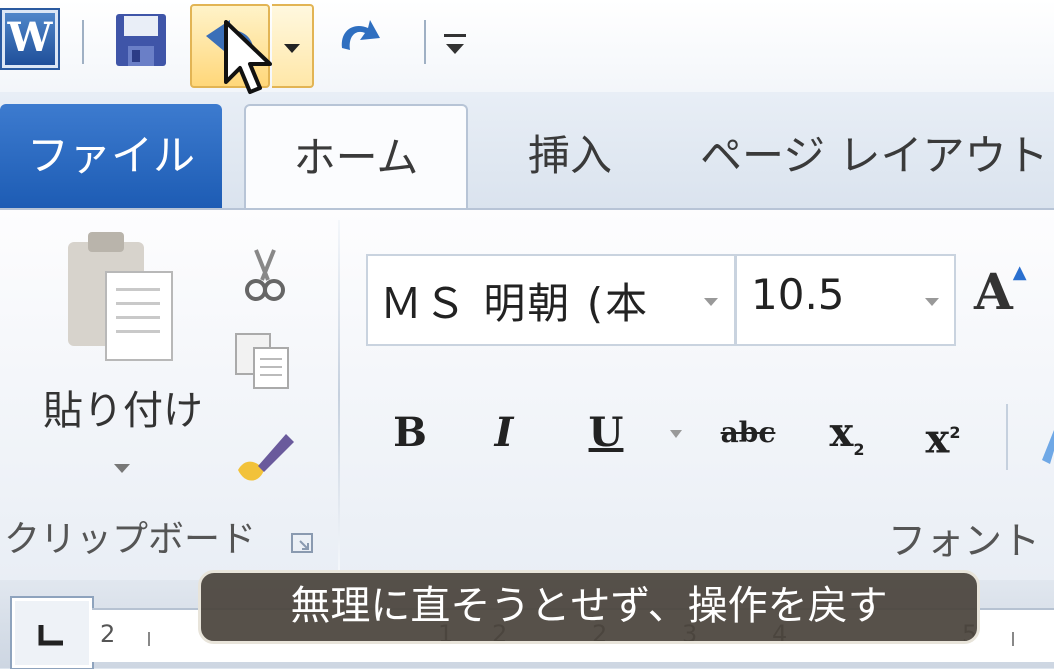 The height and width of the screenshot is (669, 1054). I want to click on ruler-label: 2, so click(108, 634).